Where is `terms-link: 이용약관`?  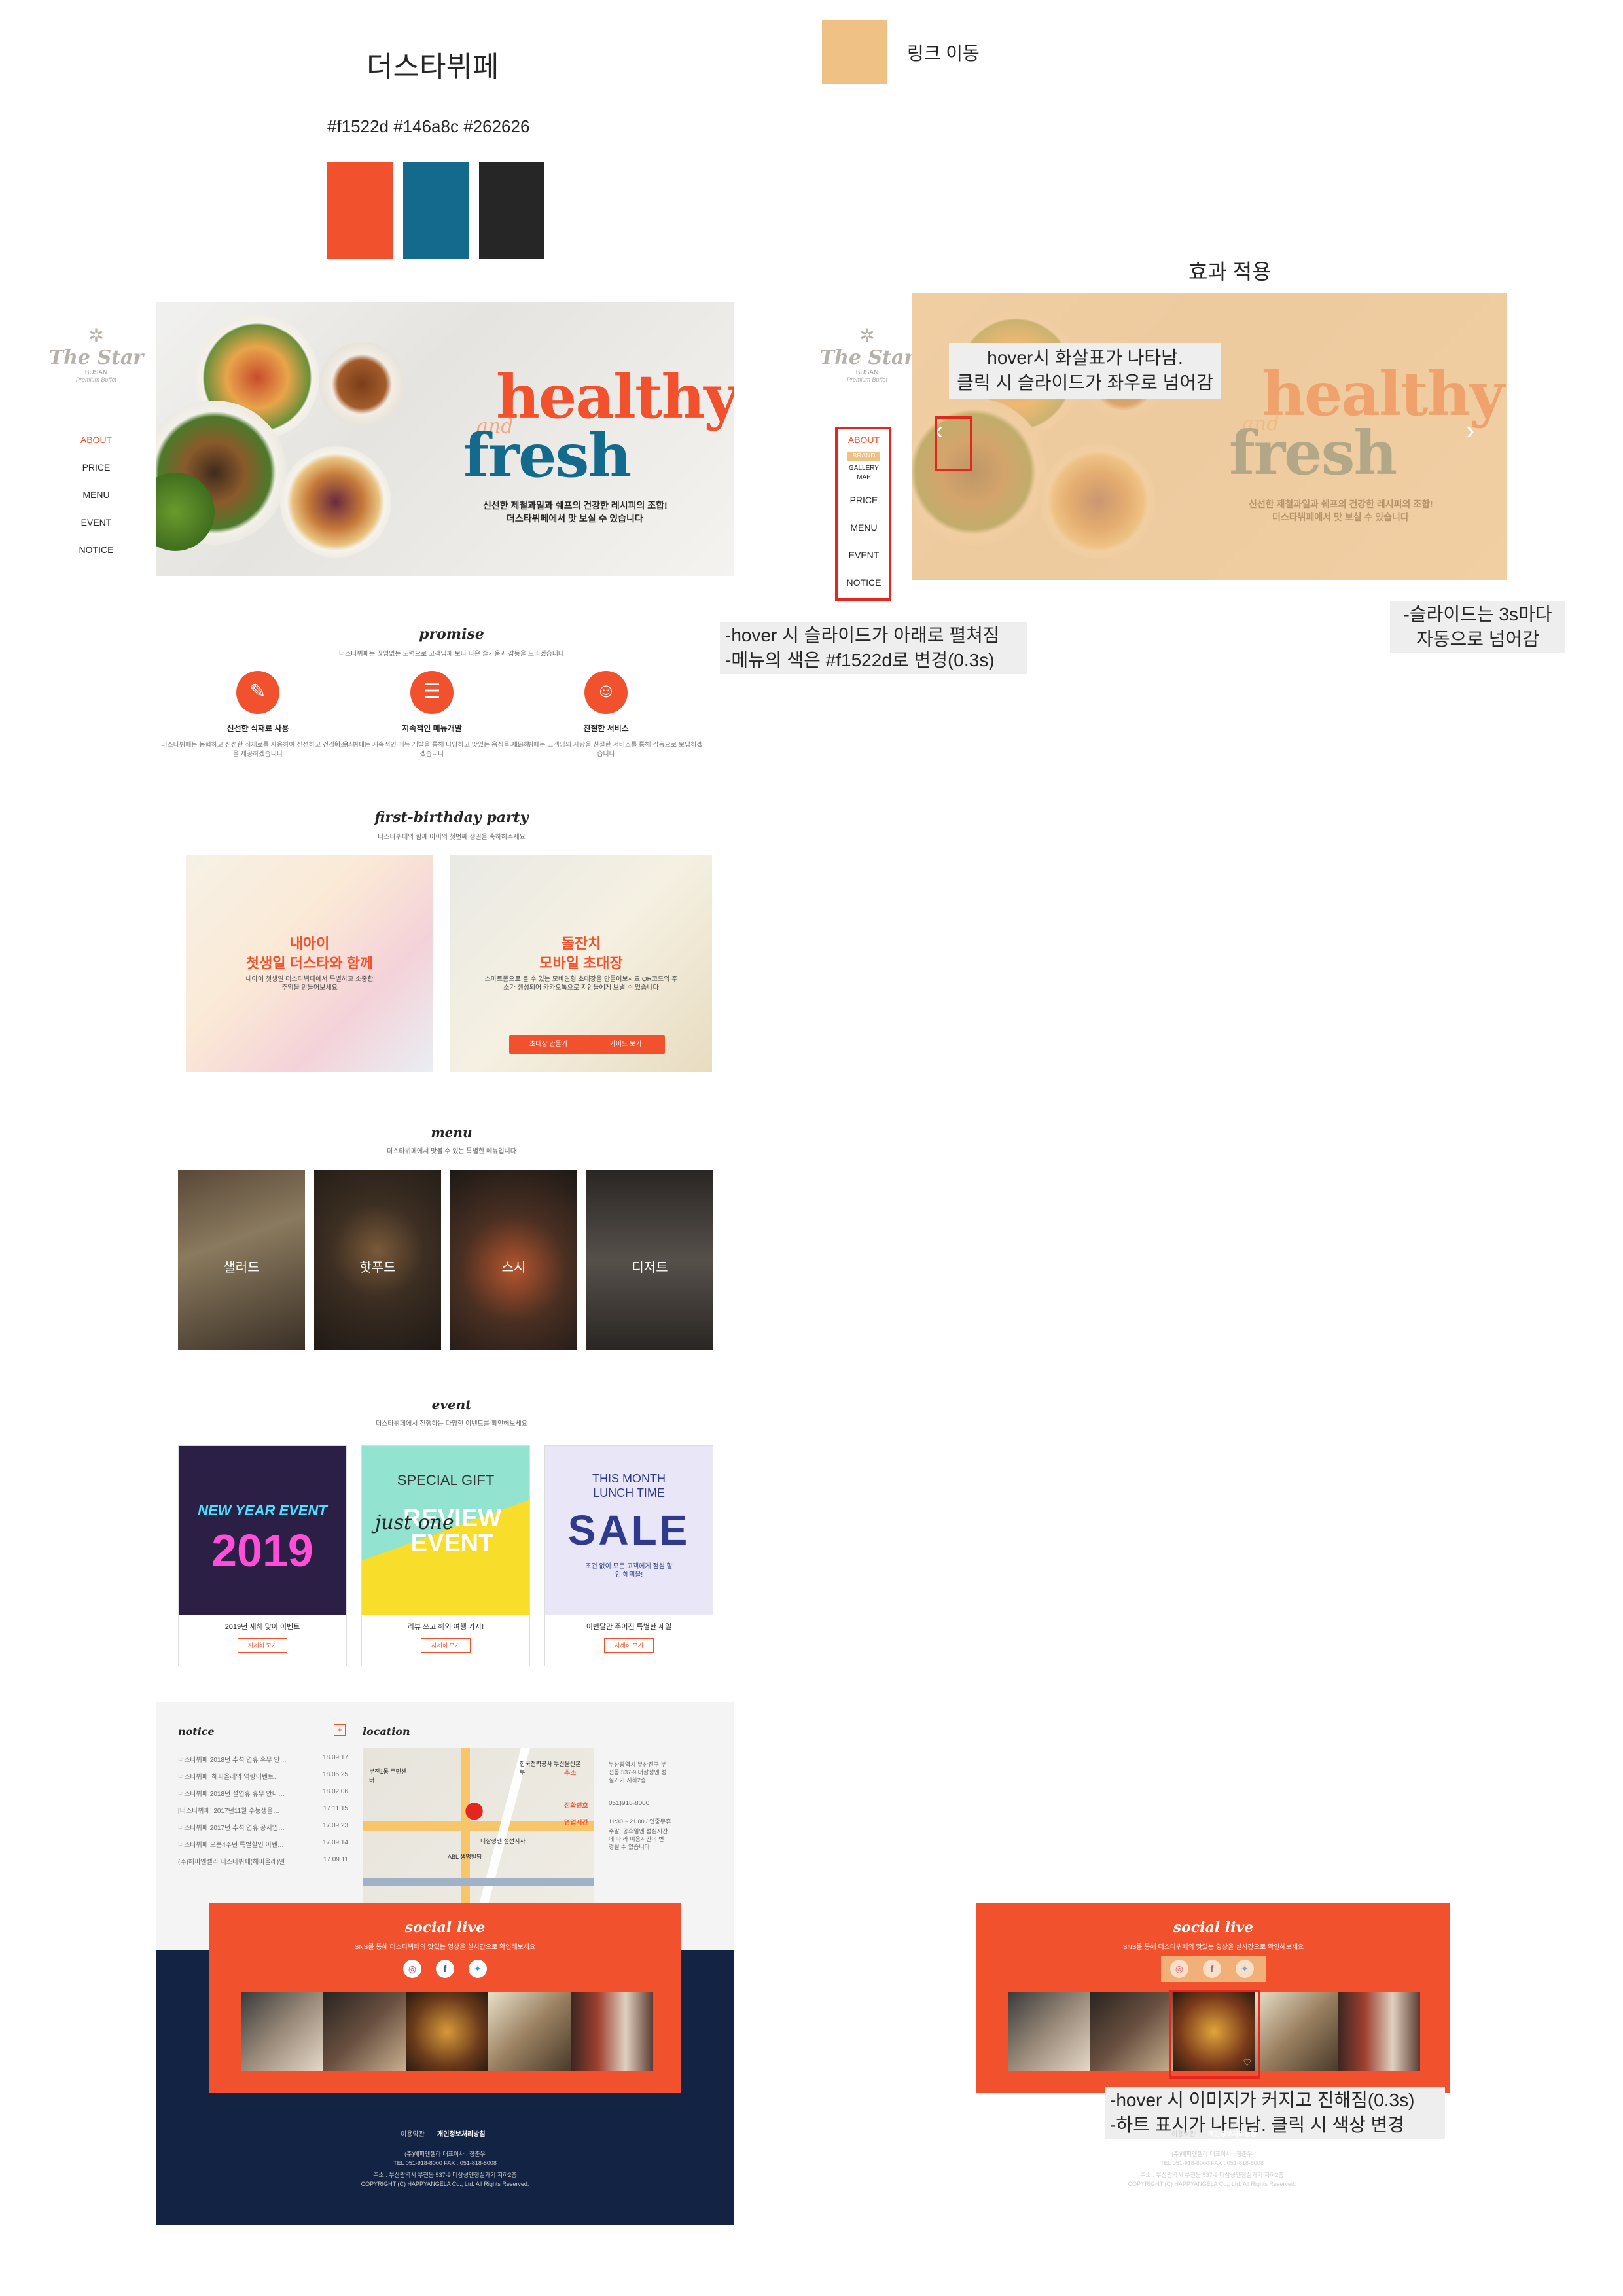 terms-link: 이용약관 is located at coordinates (1183, 2133).